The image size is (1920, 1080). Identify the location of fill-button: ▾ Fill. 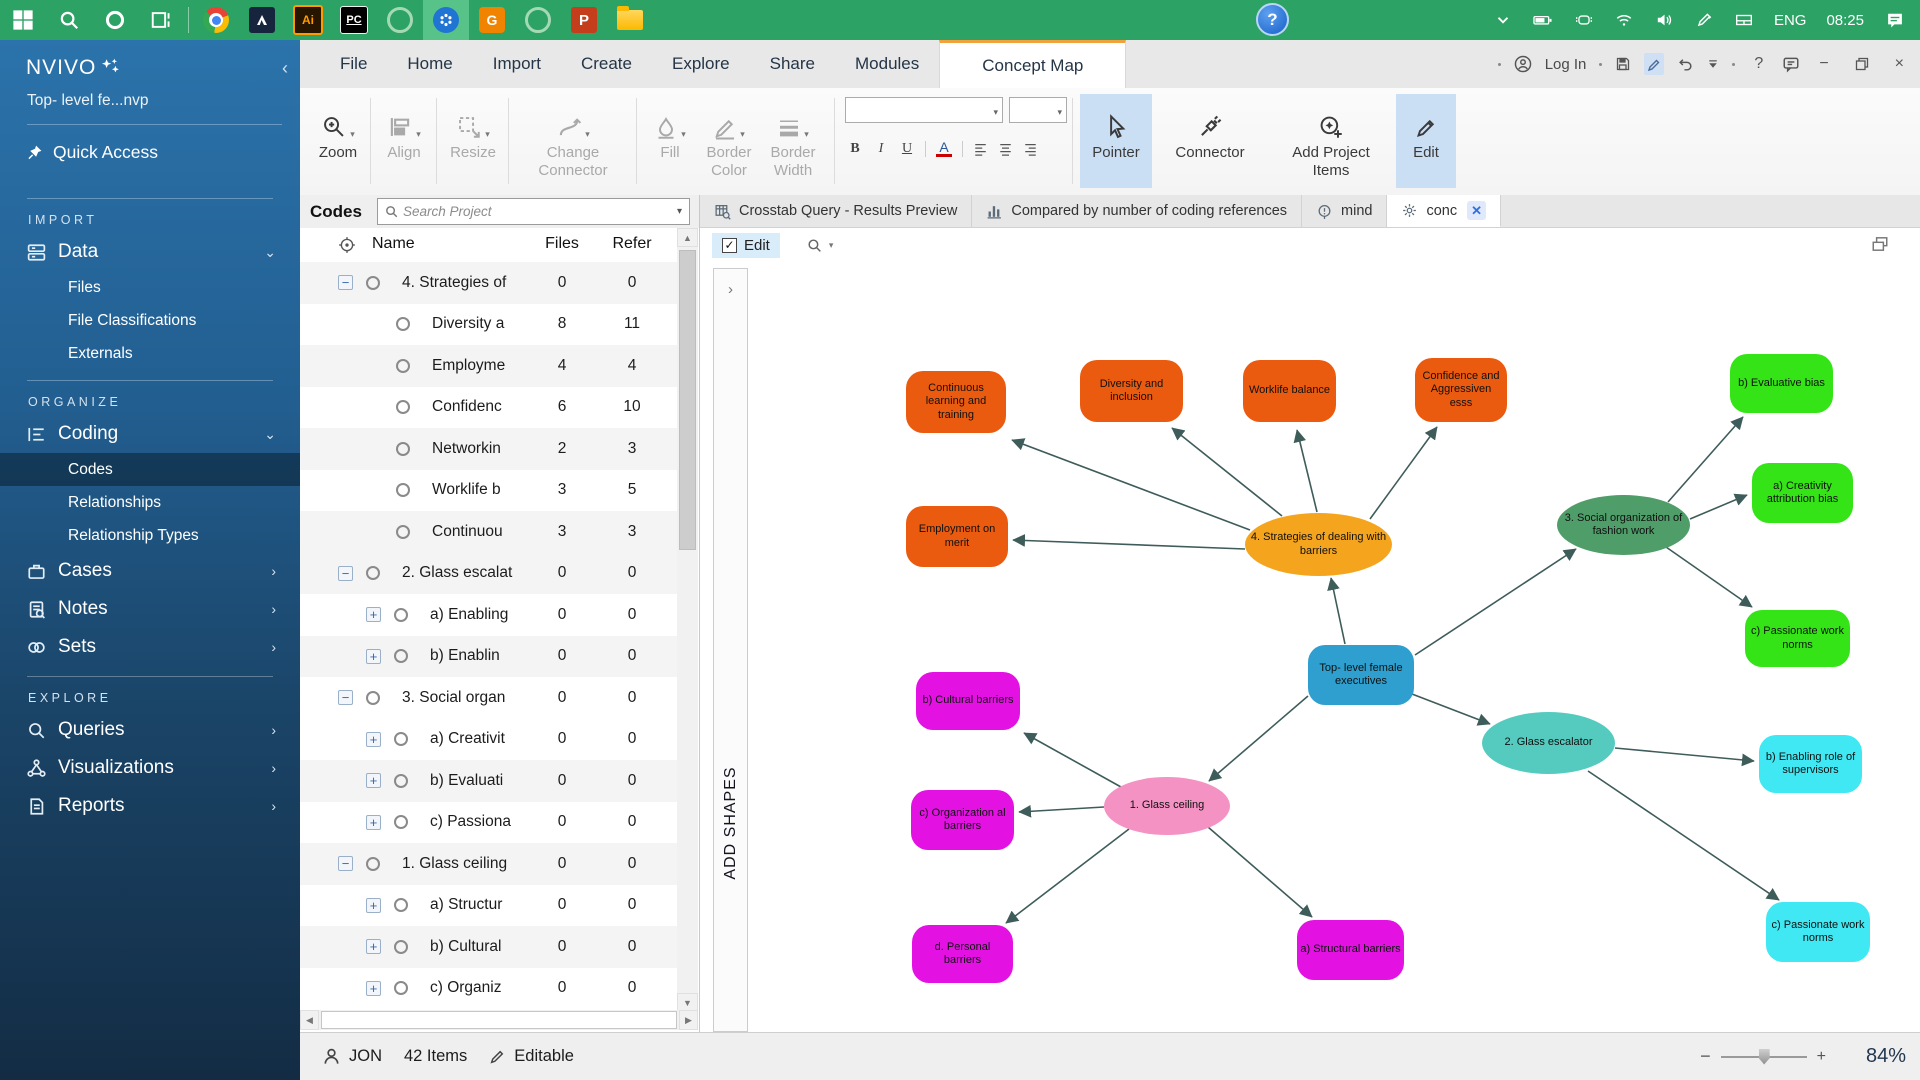
(670, 141).